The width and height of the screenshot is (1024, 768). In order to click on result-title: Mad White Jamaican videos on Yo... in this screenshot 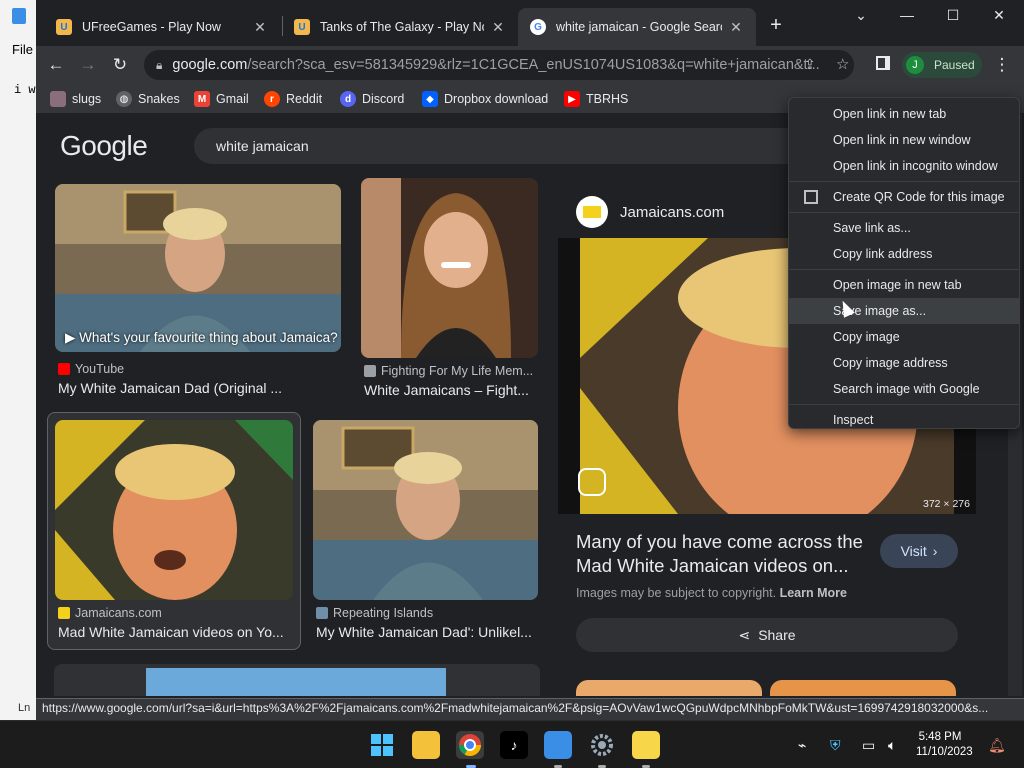, I will do `click(176, 632)`.